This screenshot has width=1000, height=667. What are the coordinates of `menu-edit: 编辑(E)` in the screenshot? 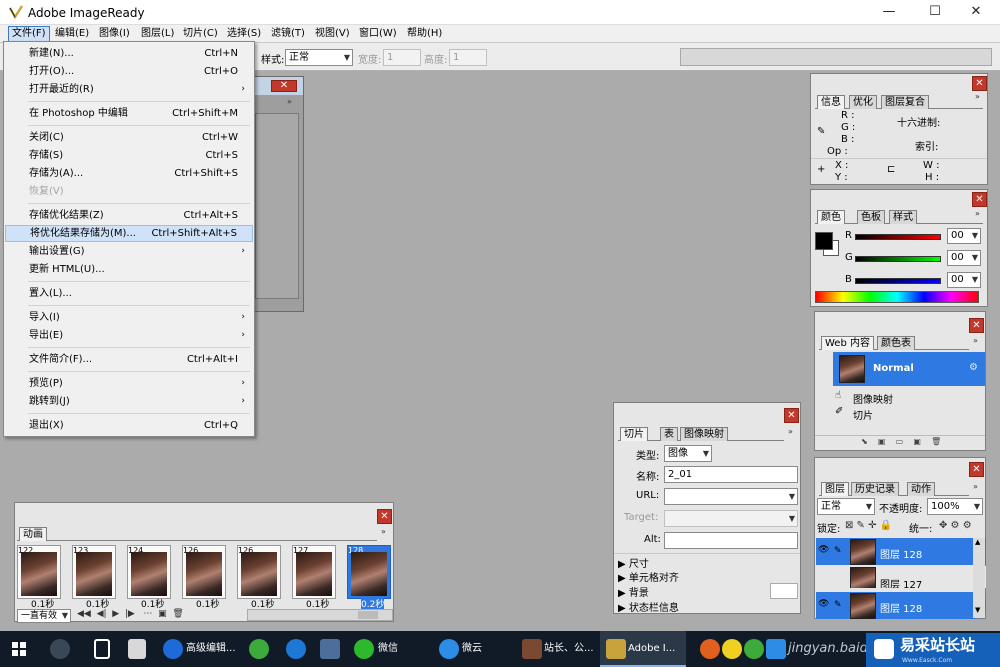 It's located at (72, 34).